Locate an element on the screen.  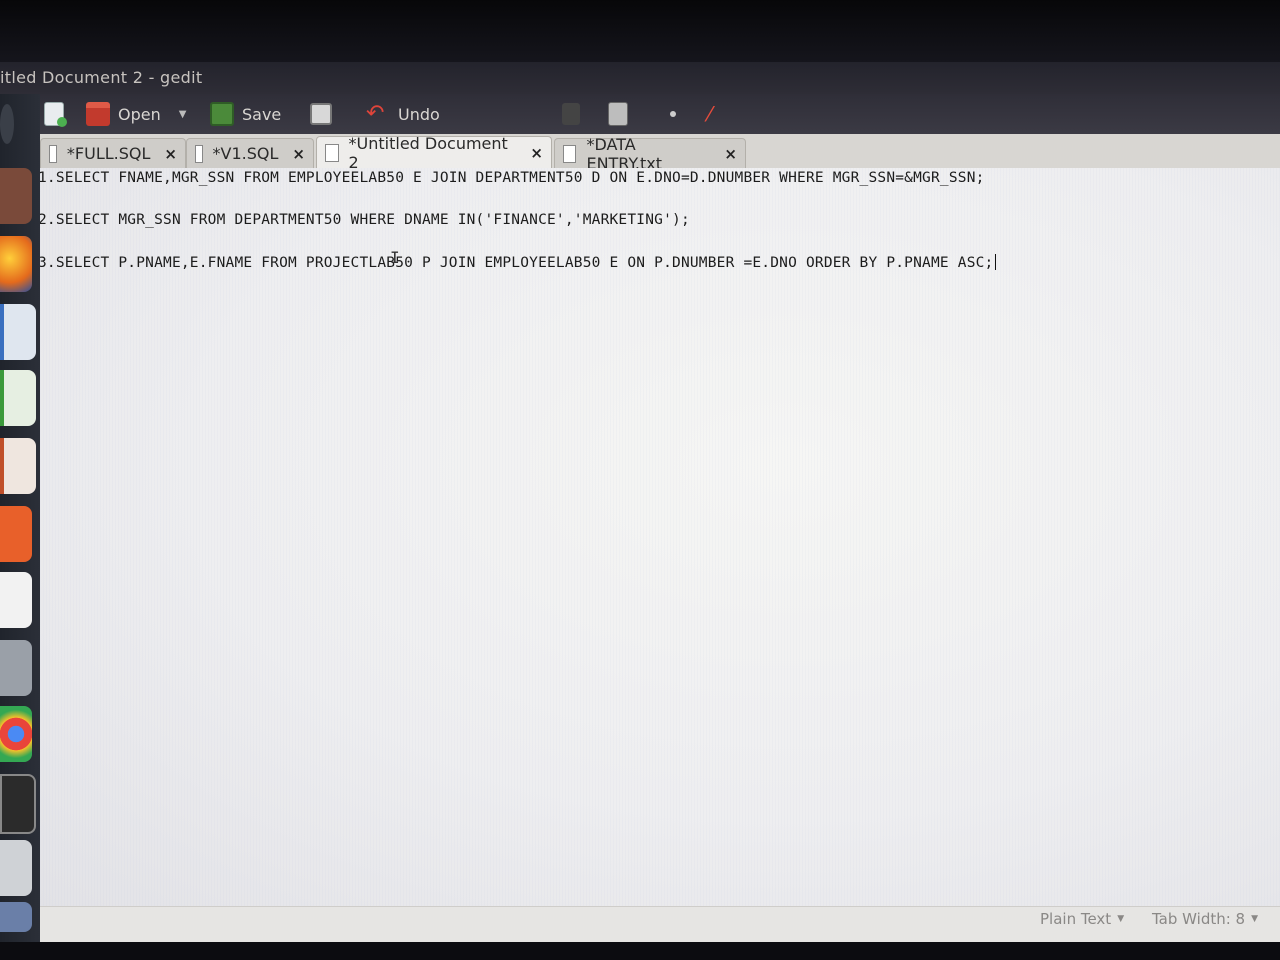
language-selector: Plain Text ▼ is located at coordinates (1082, 919).